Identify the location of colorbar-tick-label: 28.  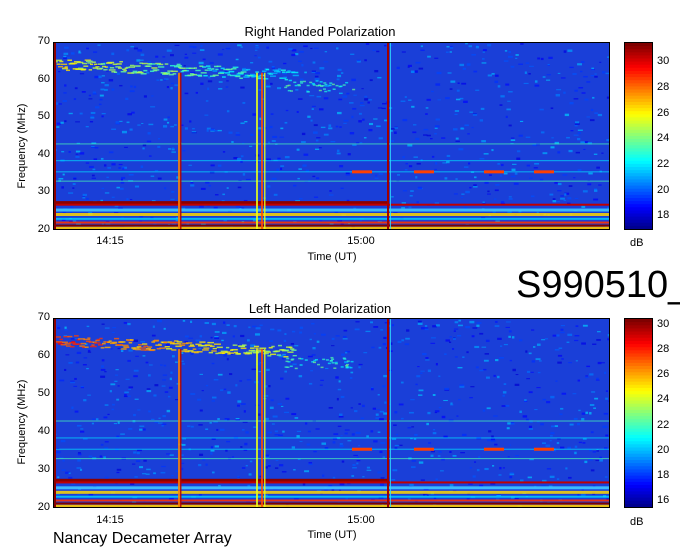
(663, 86).